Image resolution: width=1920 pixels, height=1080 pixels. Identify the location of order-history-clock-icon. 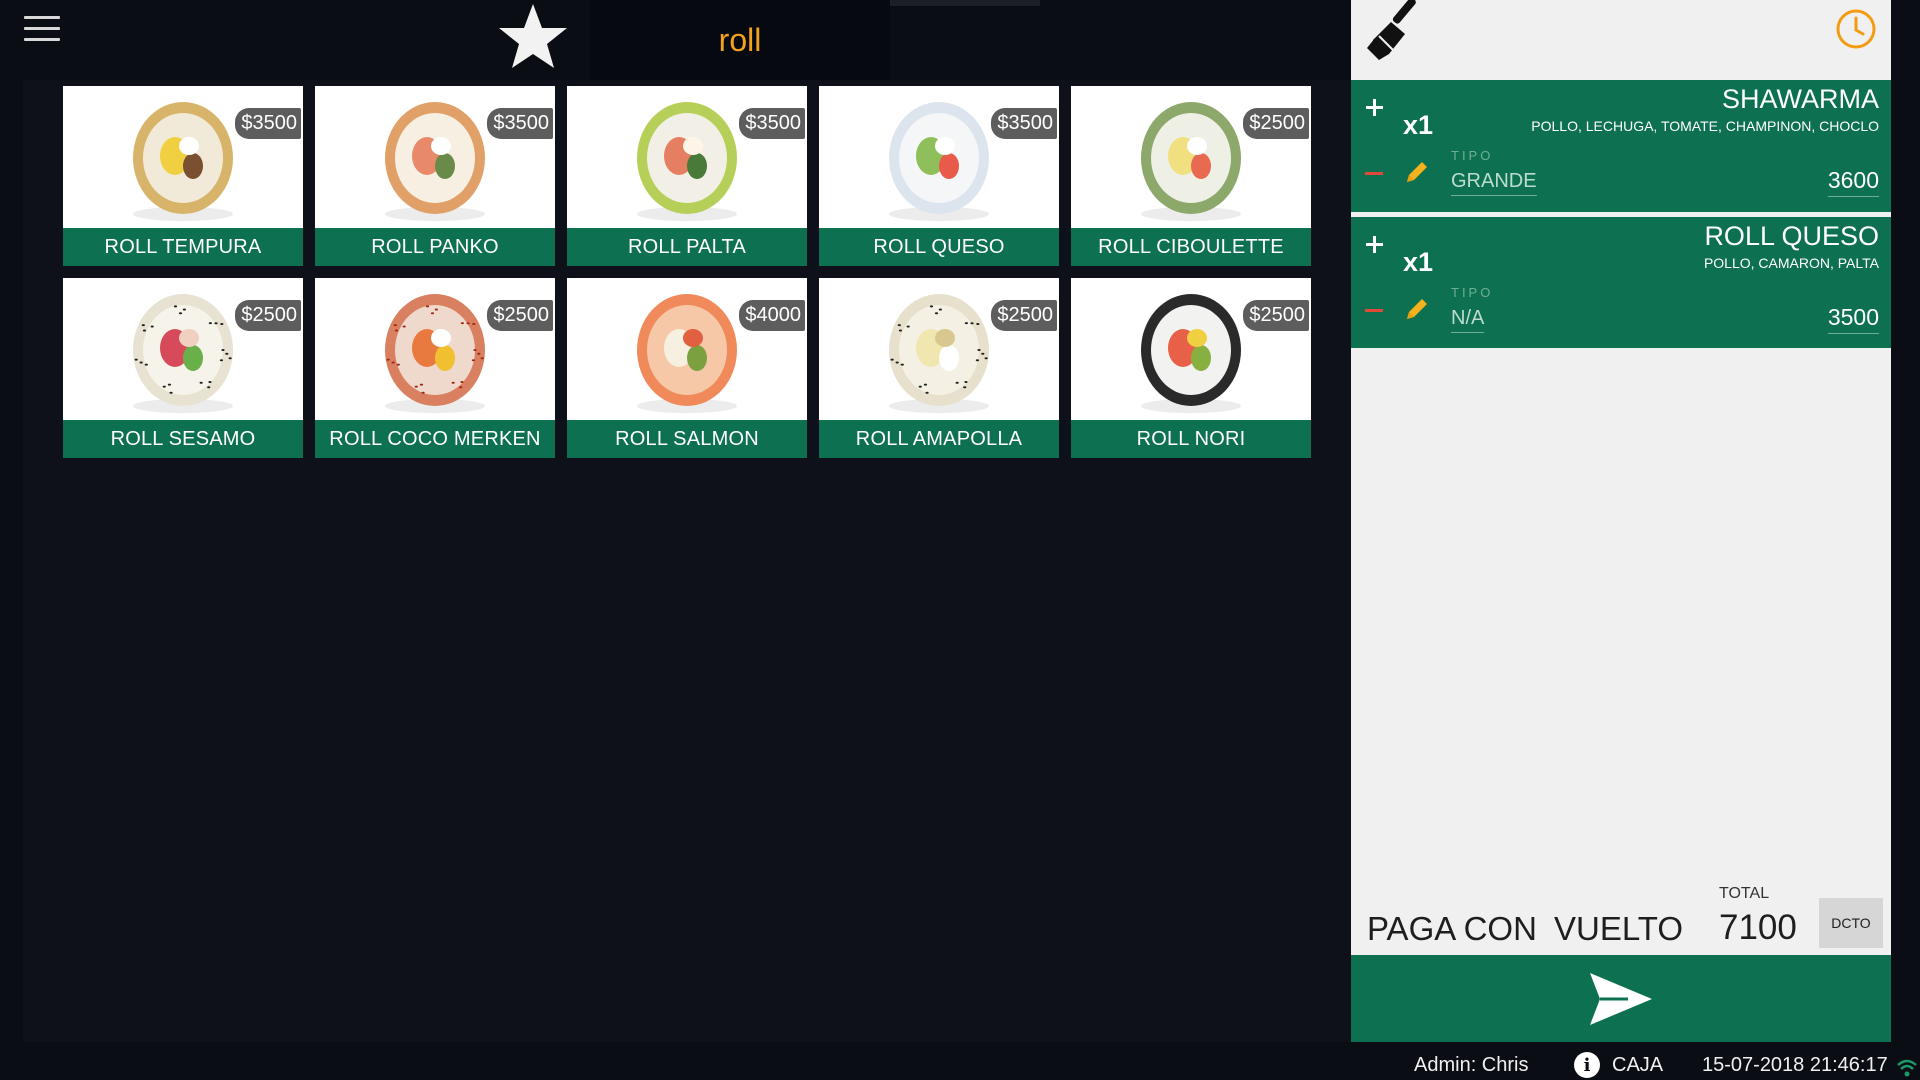
(1856, 29).